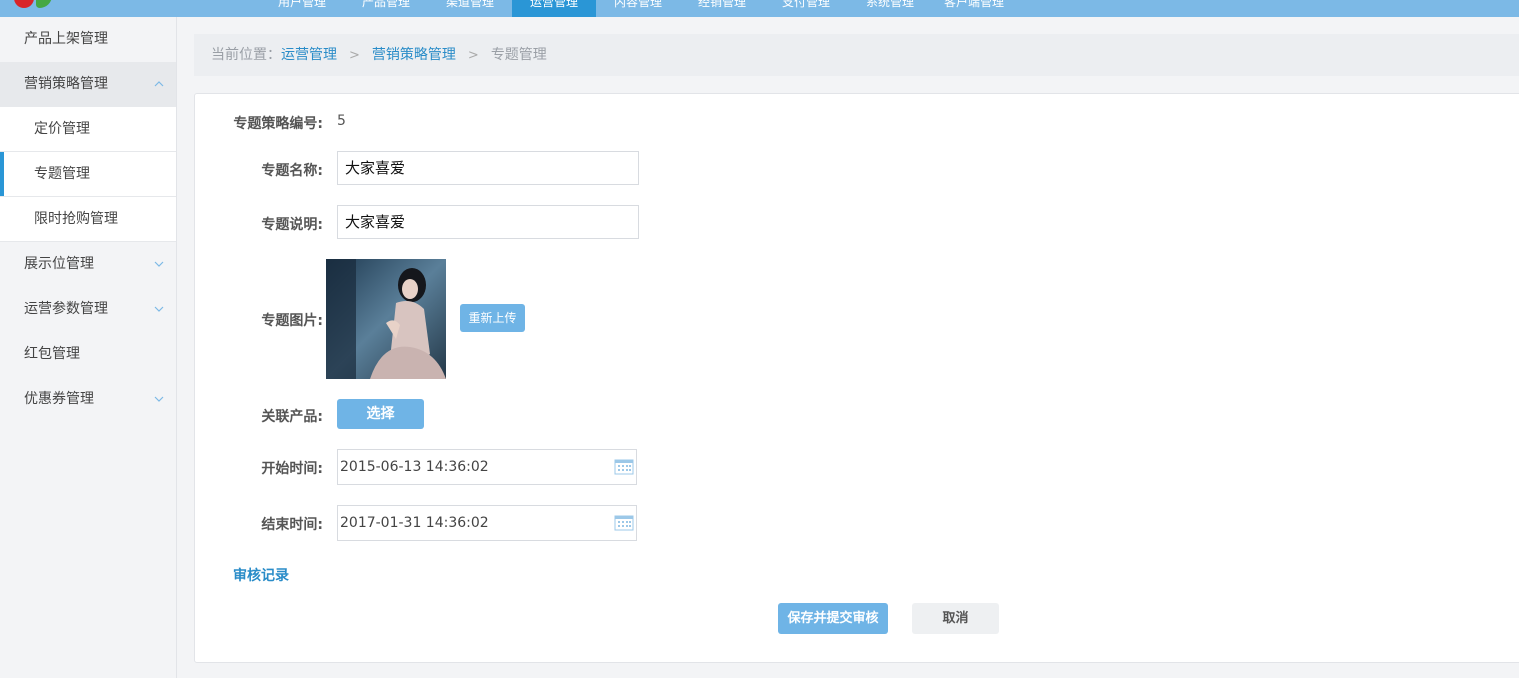 This screenshot has height=678, width=1519. Describe the element at coordinates (722, 8) in the screenshot. I see `top-nav-item: 经销管理` at that location.